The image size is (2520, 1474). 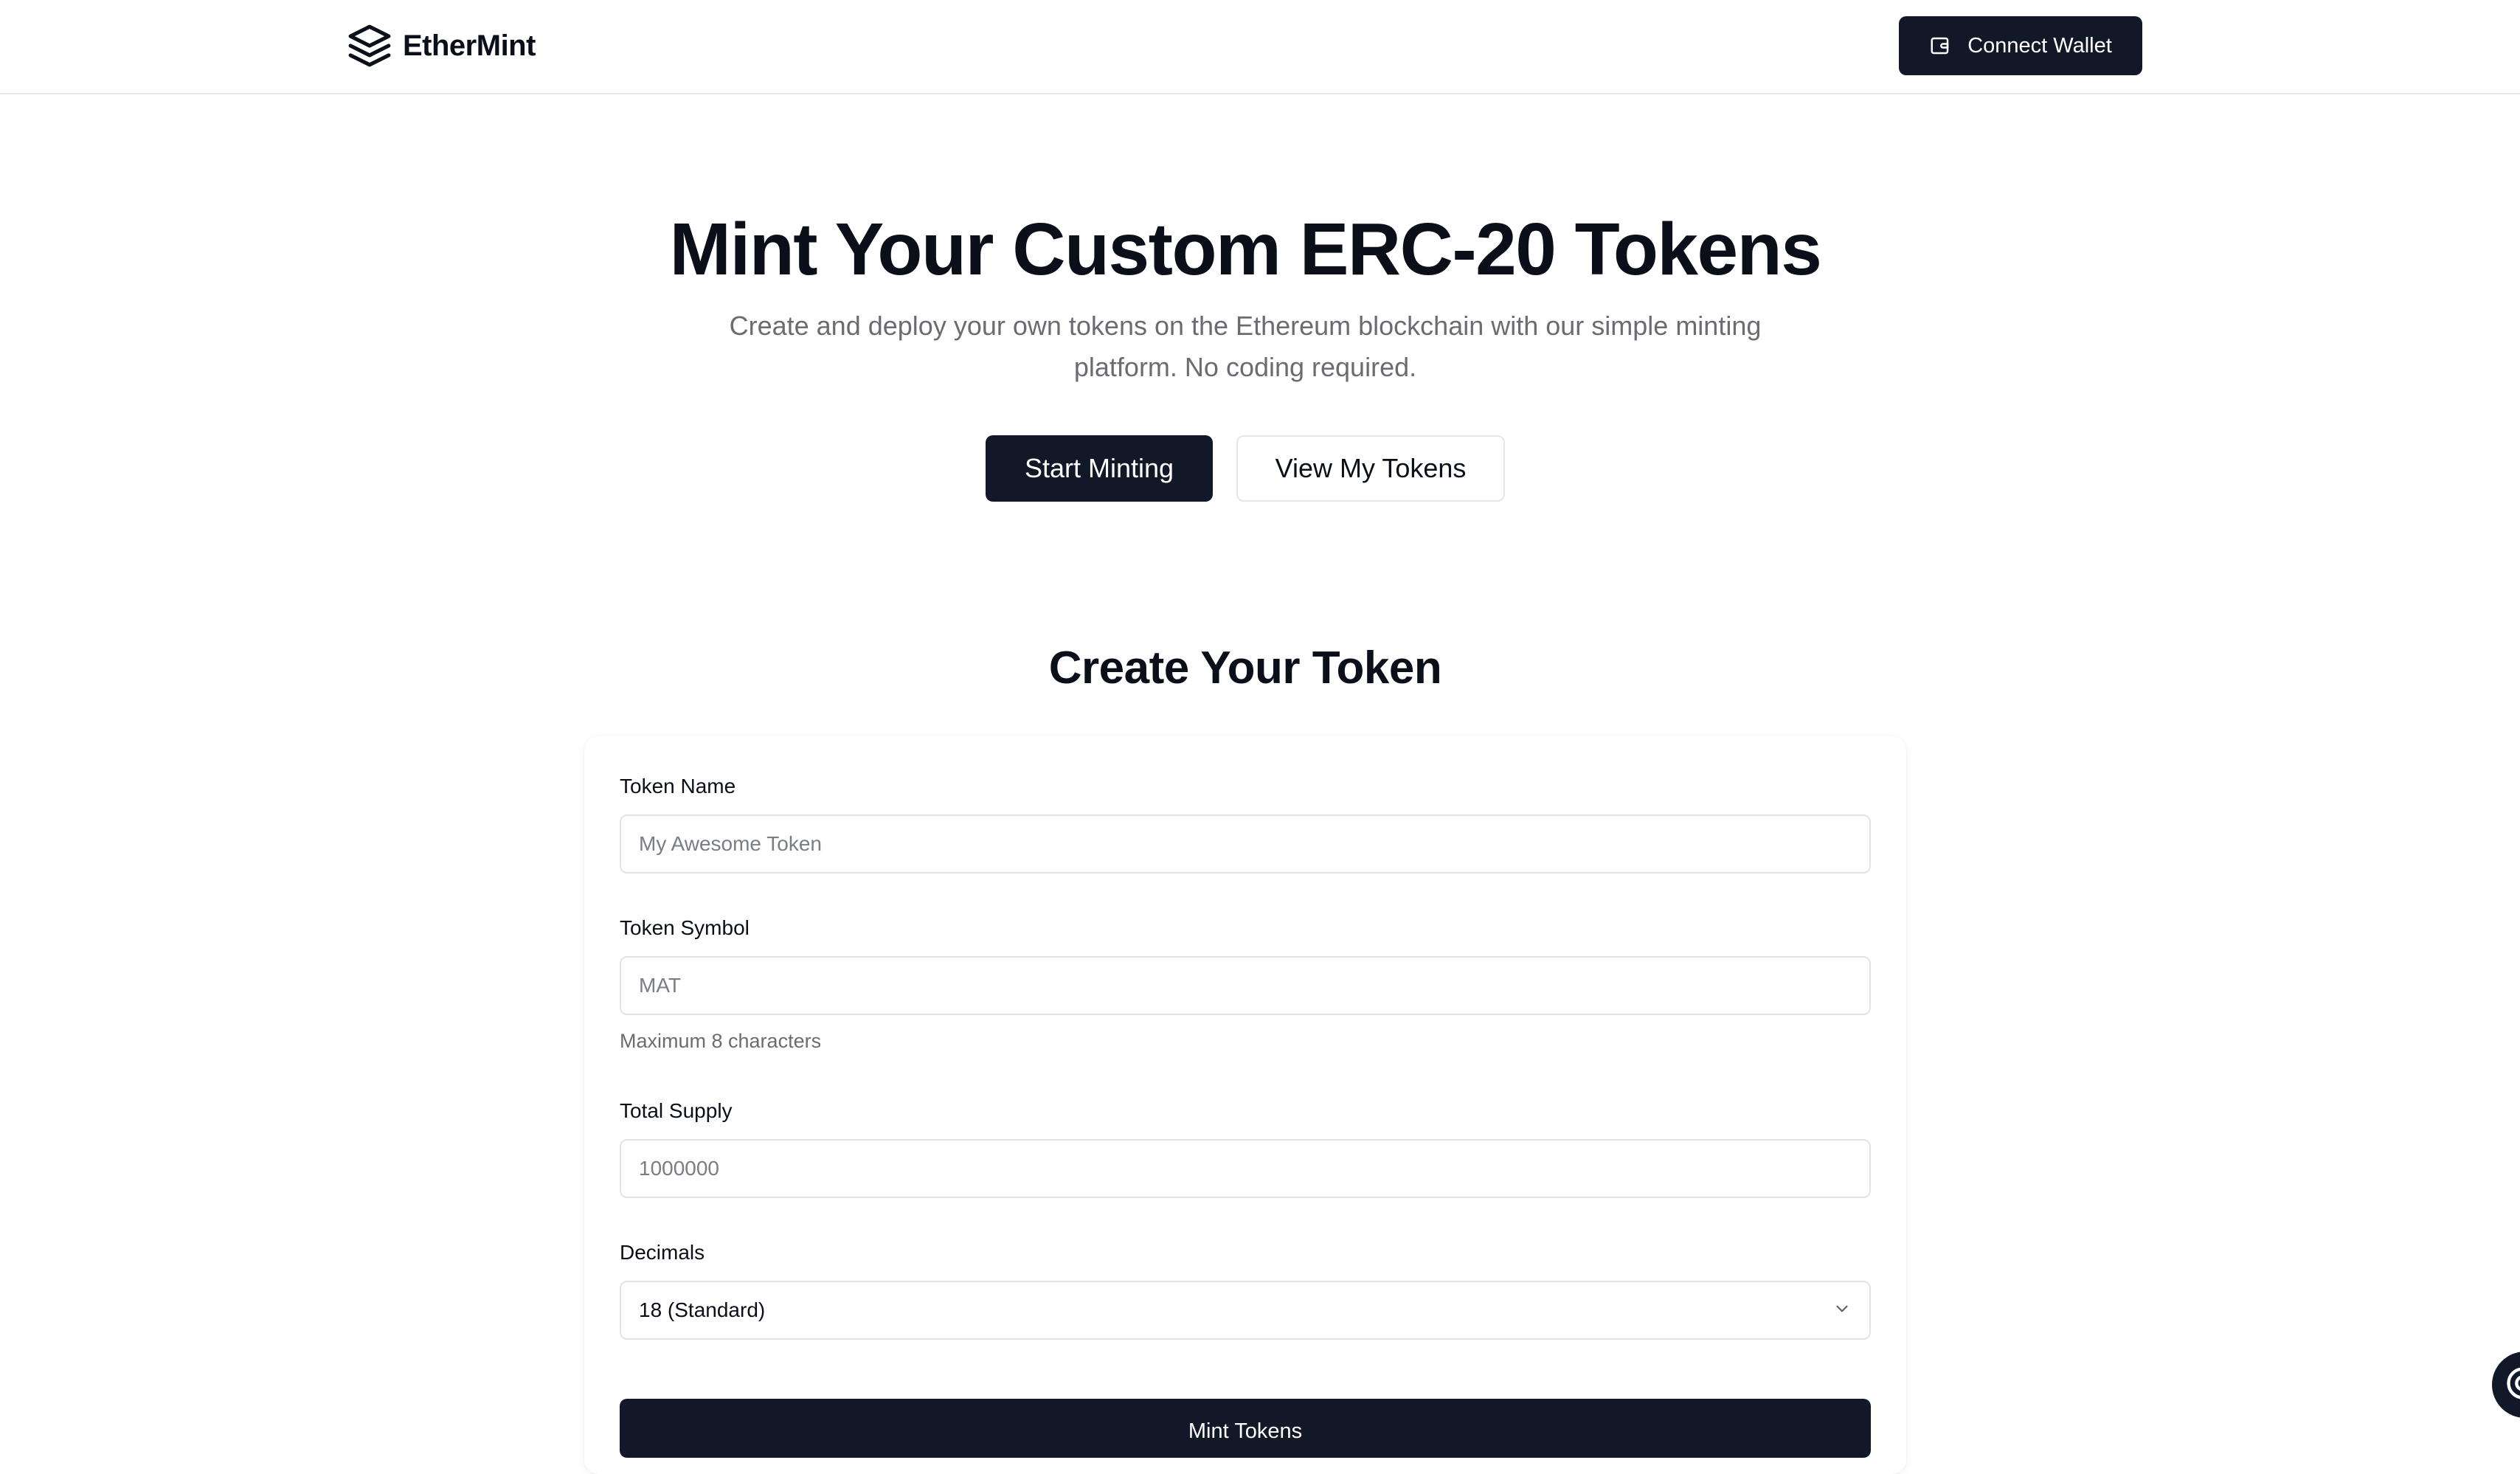 I want to click on layers-icon, so click(x=370, y=46).